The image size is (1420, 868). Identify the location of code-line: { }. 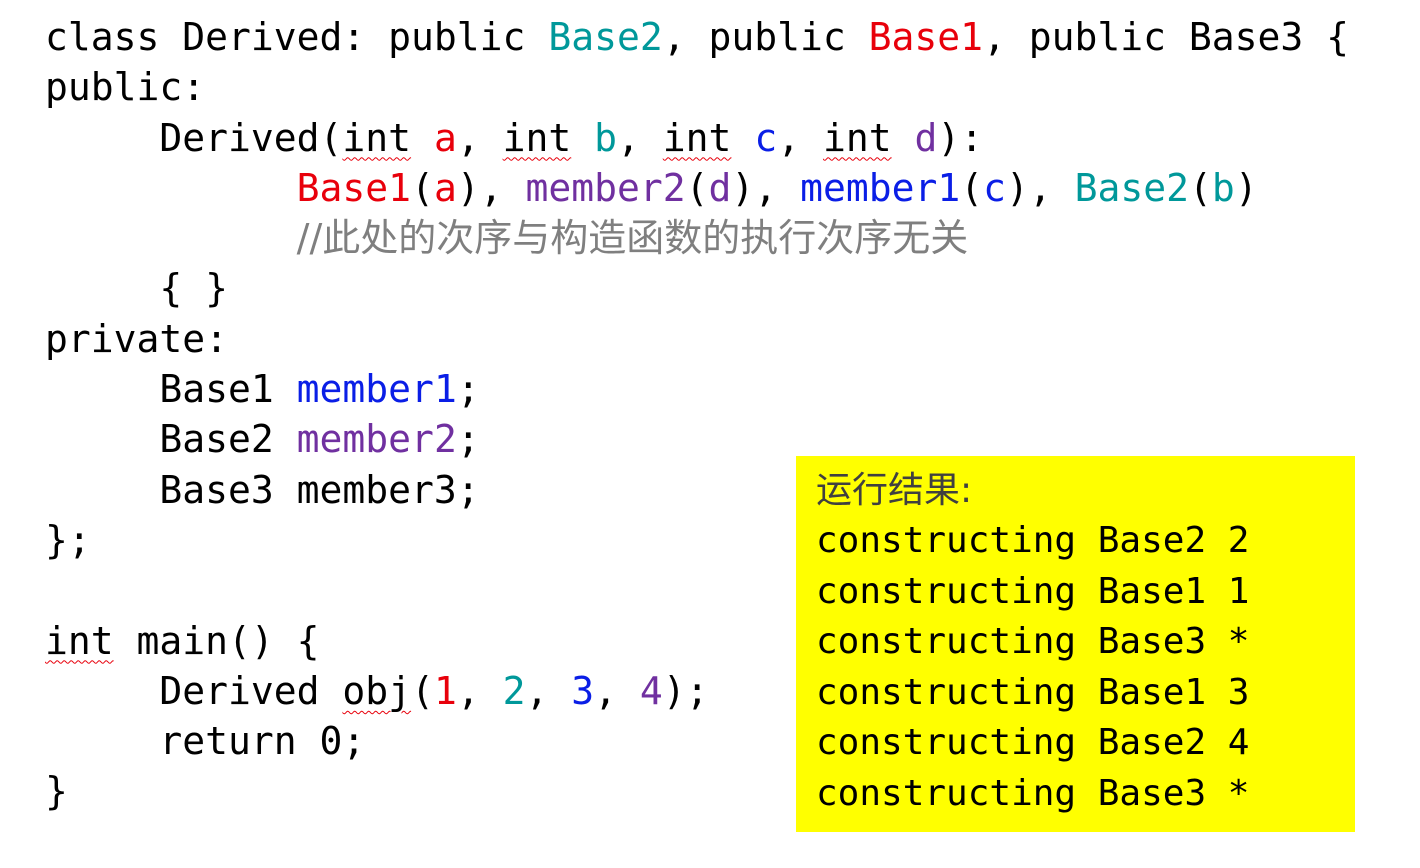
(697, 288).